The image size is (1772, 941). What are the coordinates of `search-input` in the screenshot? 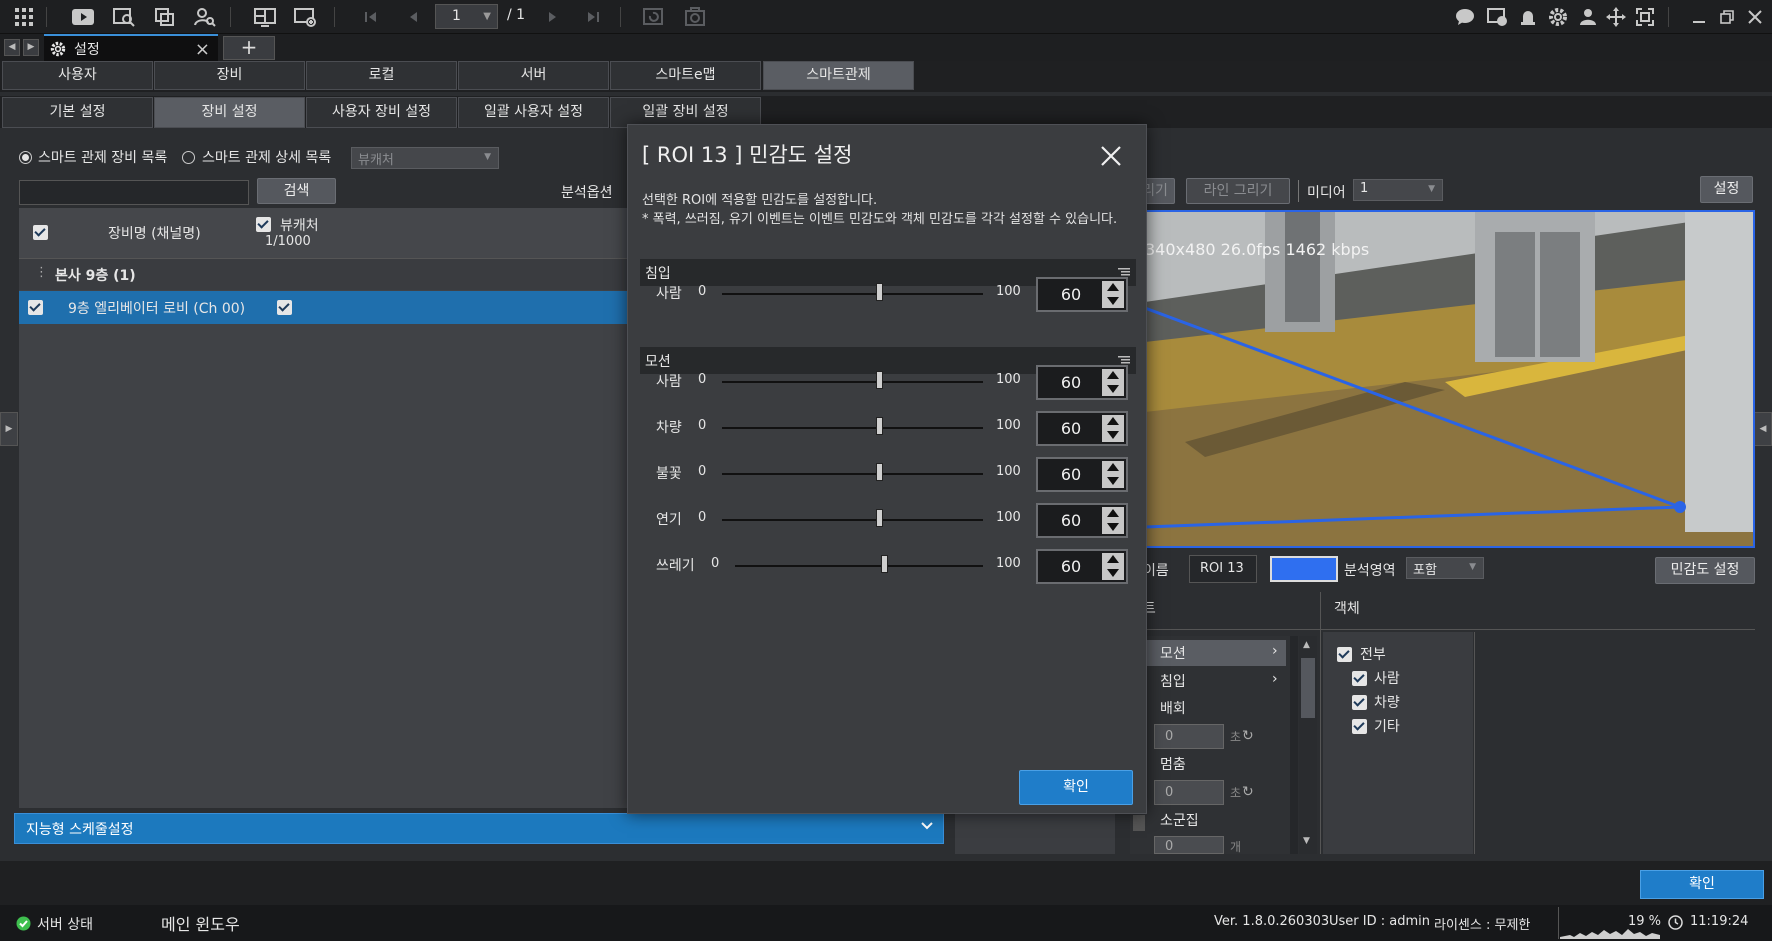 It's located at (134, 192).